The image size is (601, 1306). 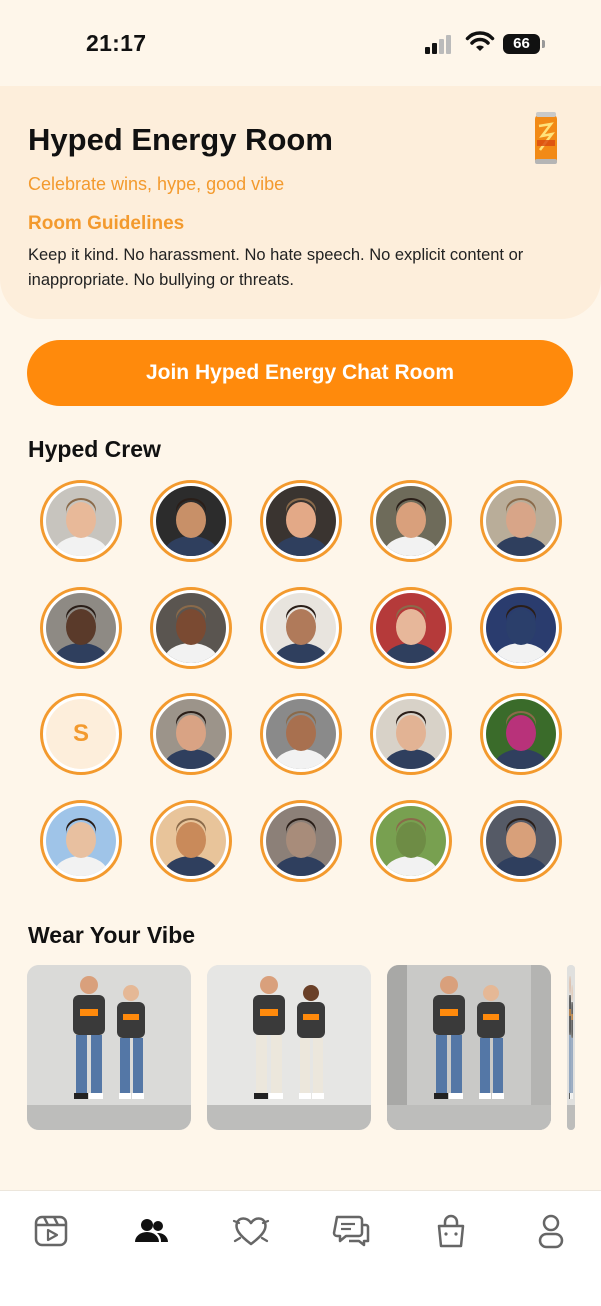 I want to click on chat-icon, so click(x=351, y=1231).